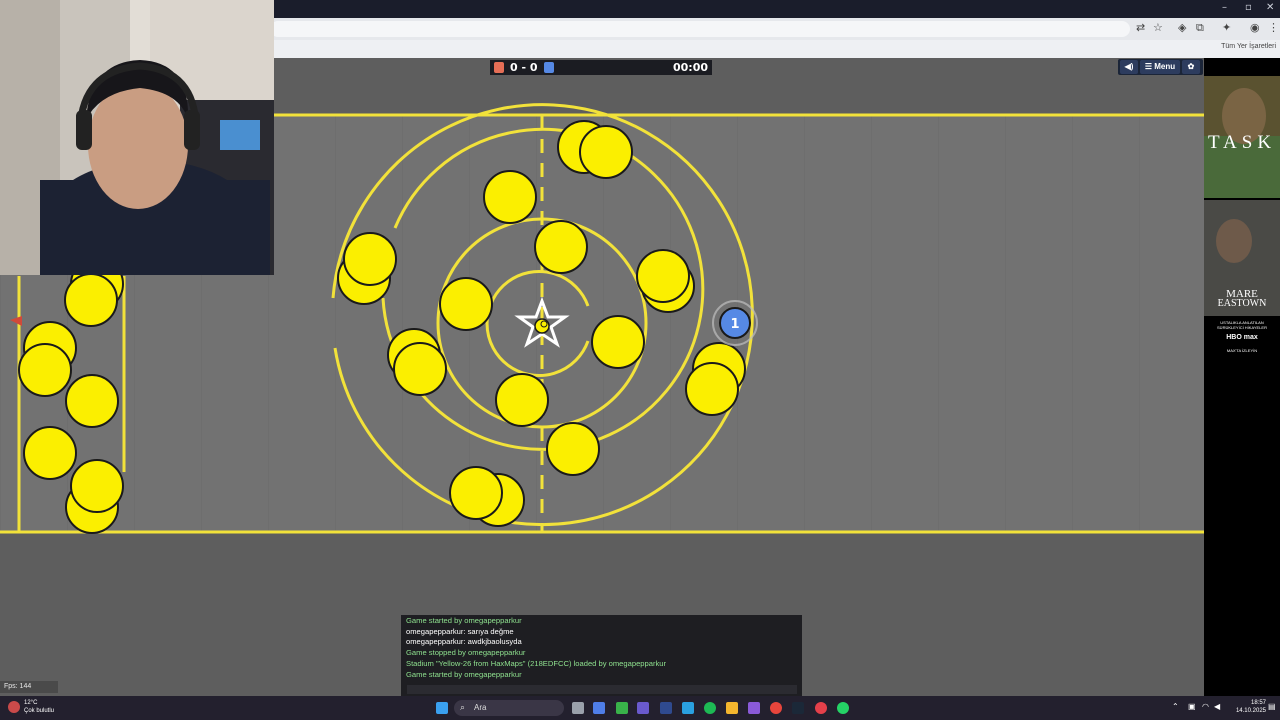  What do you see at coordinates (578, 708) in the screenshot?
I see `task-view-icon` at bounding box center [578, 708].